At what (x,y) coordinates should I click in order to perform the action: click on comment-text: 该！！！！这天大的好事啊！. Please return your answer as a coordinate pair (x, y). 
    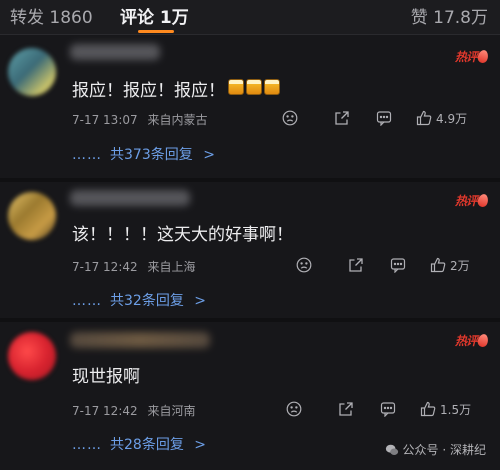
    Looking at the image, I should click on (182, 235).